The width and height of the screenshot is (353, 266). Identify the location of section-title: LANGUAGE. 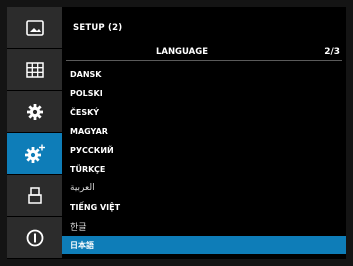
(182, 52).